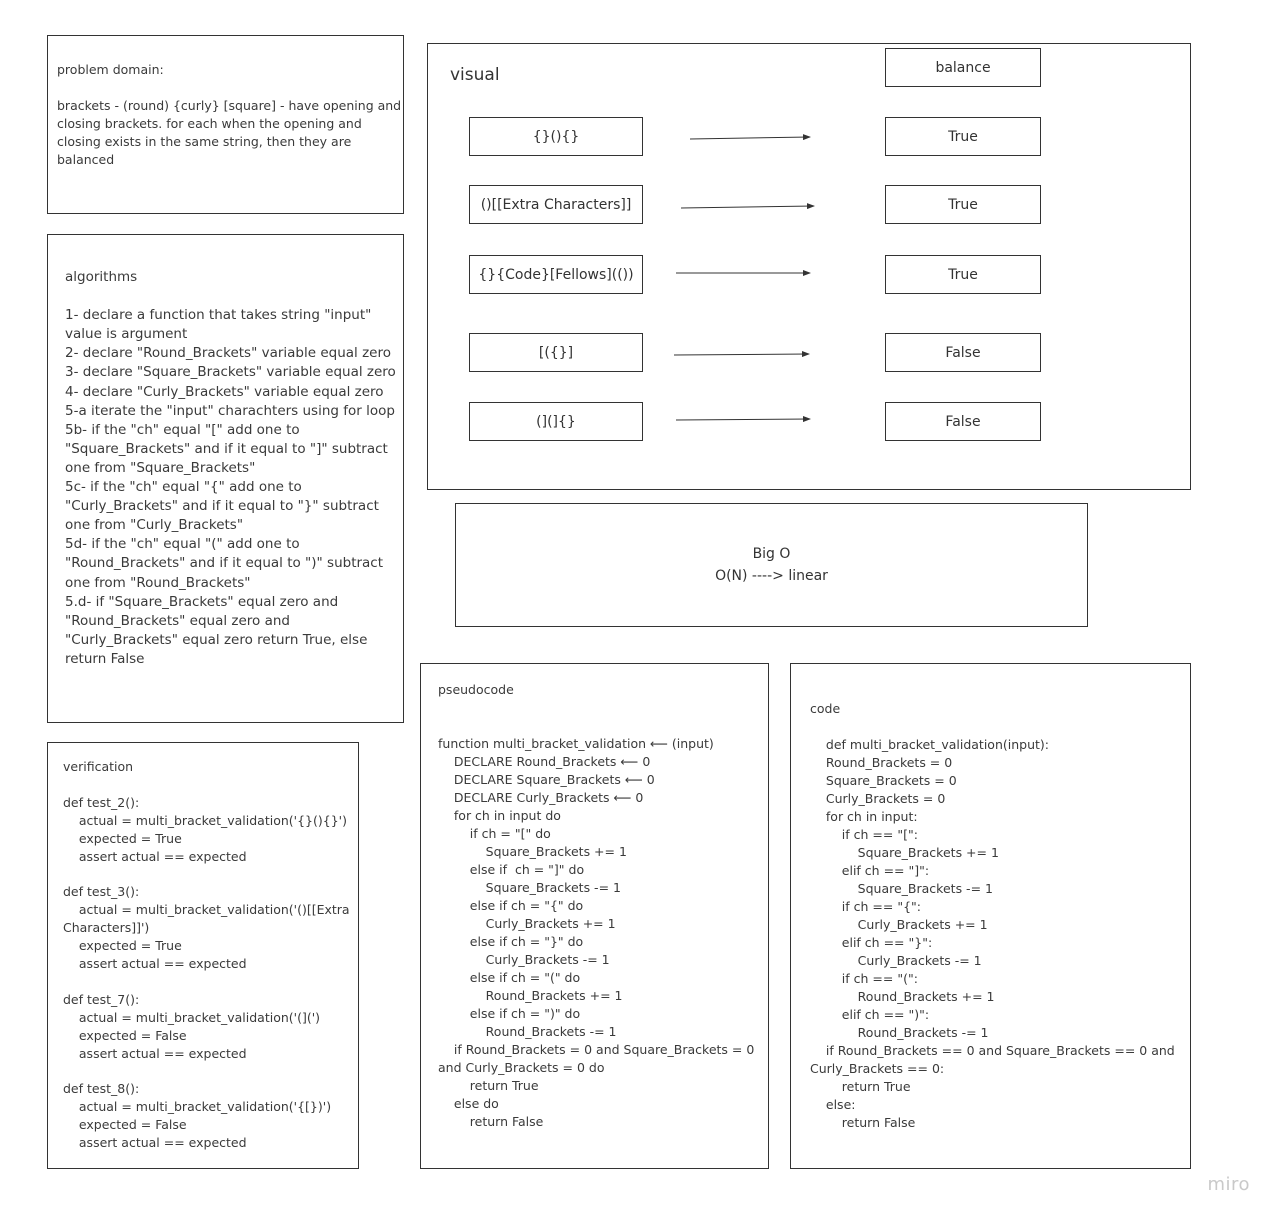 This screenshot has width=1278, height=1221. I want to click on big-o-value: O(N) ----> linear, so click(771, 576).